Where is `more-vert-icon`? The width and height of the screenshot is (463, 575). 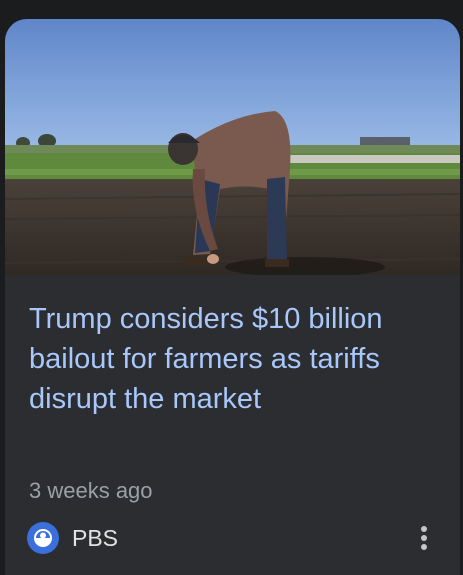 more-vert-icon is located at coordinates (424, 538).